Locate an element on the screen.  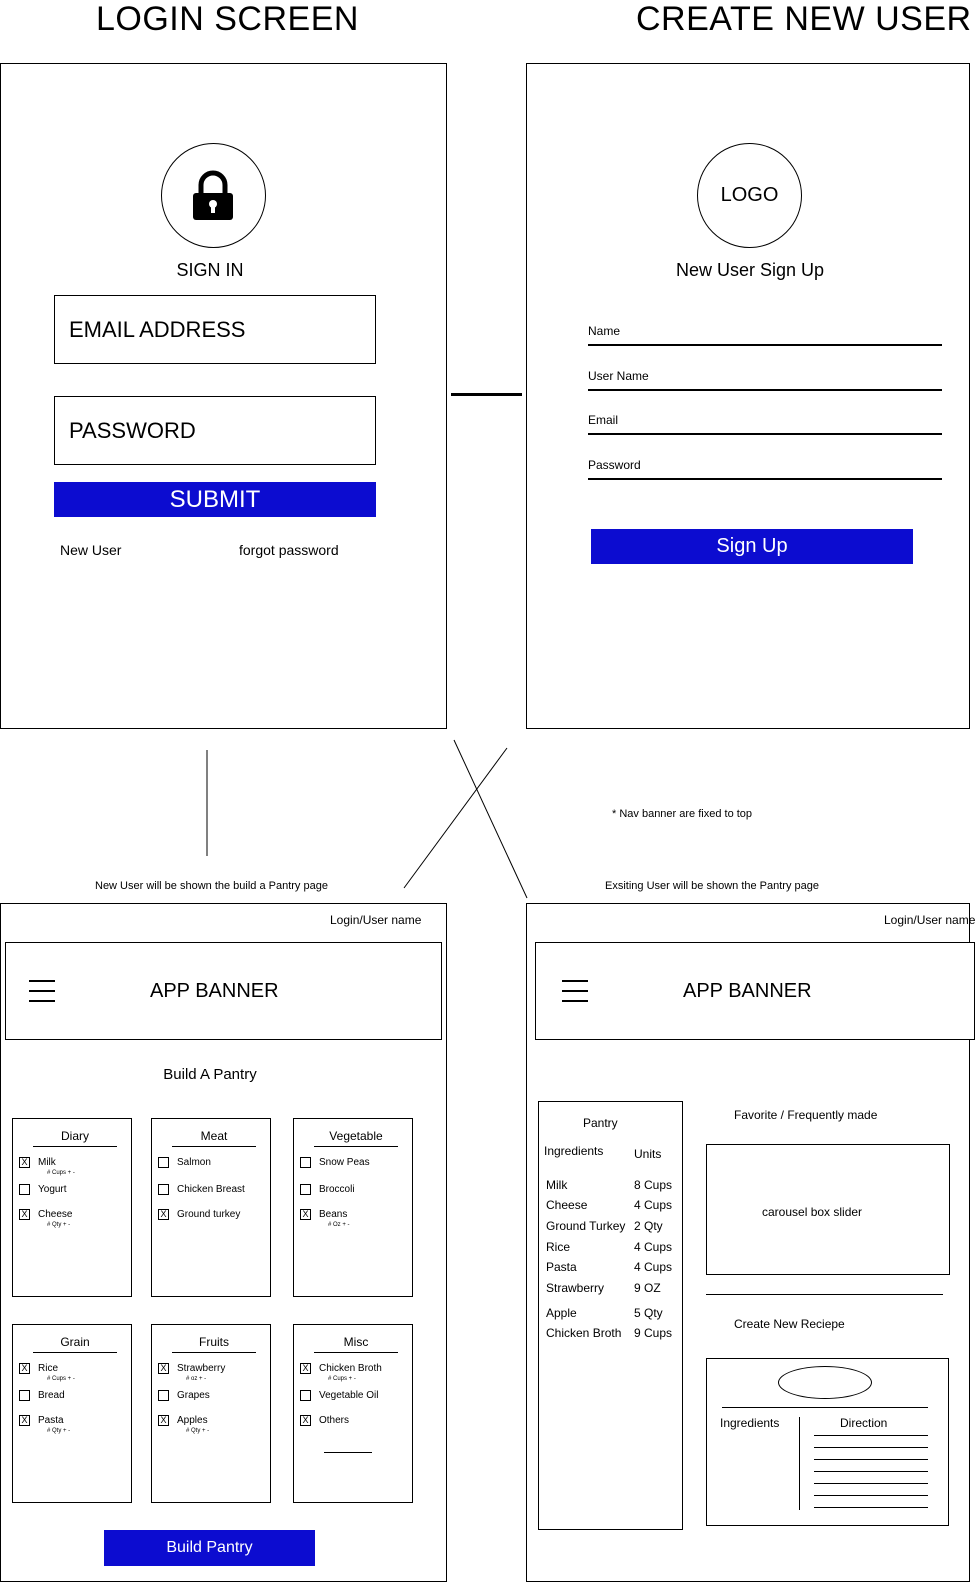
category-title: Diary is located at coordinates (75, 1138).